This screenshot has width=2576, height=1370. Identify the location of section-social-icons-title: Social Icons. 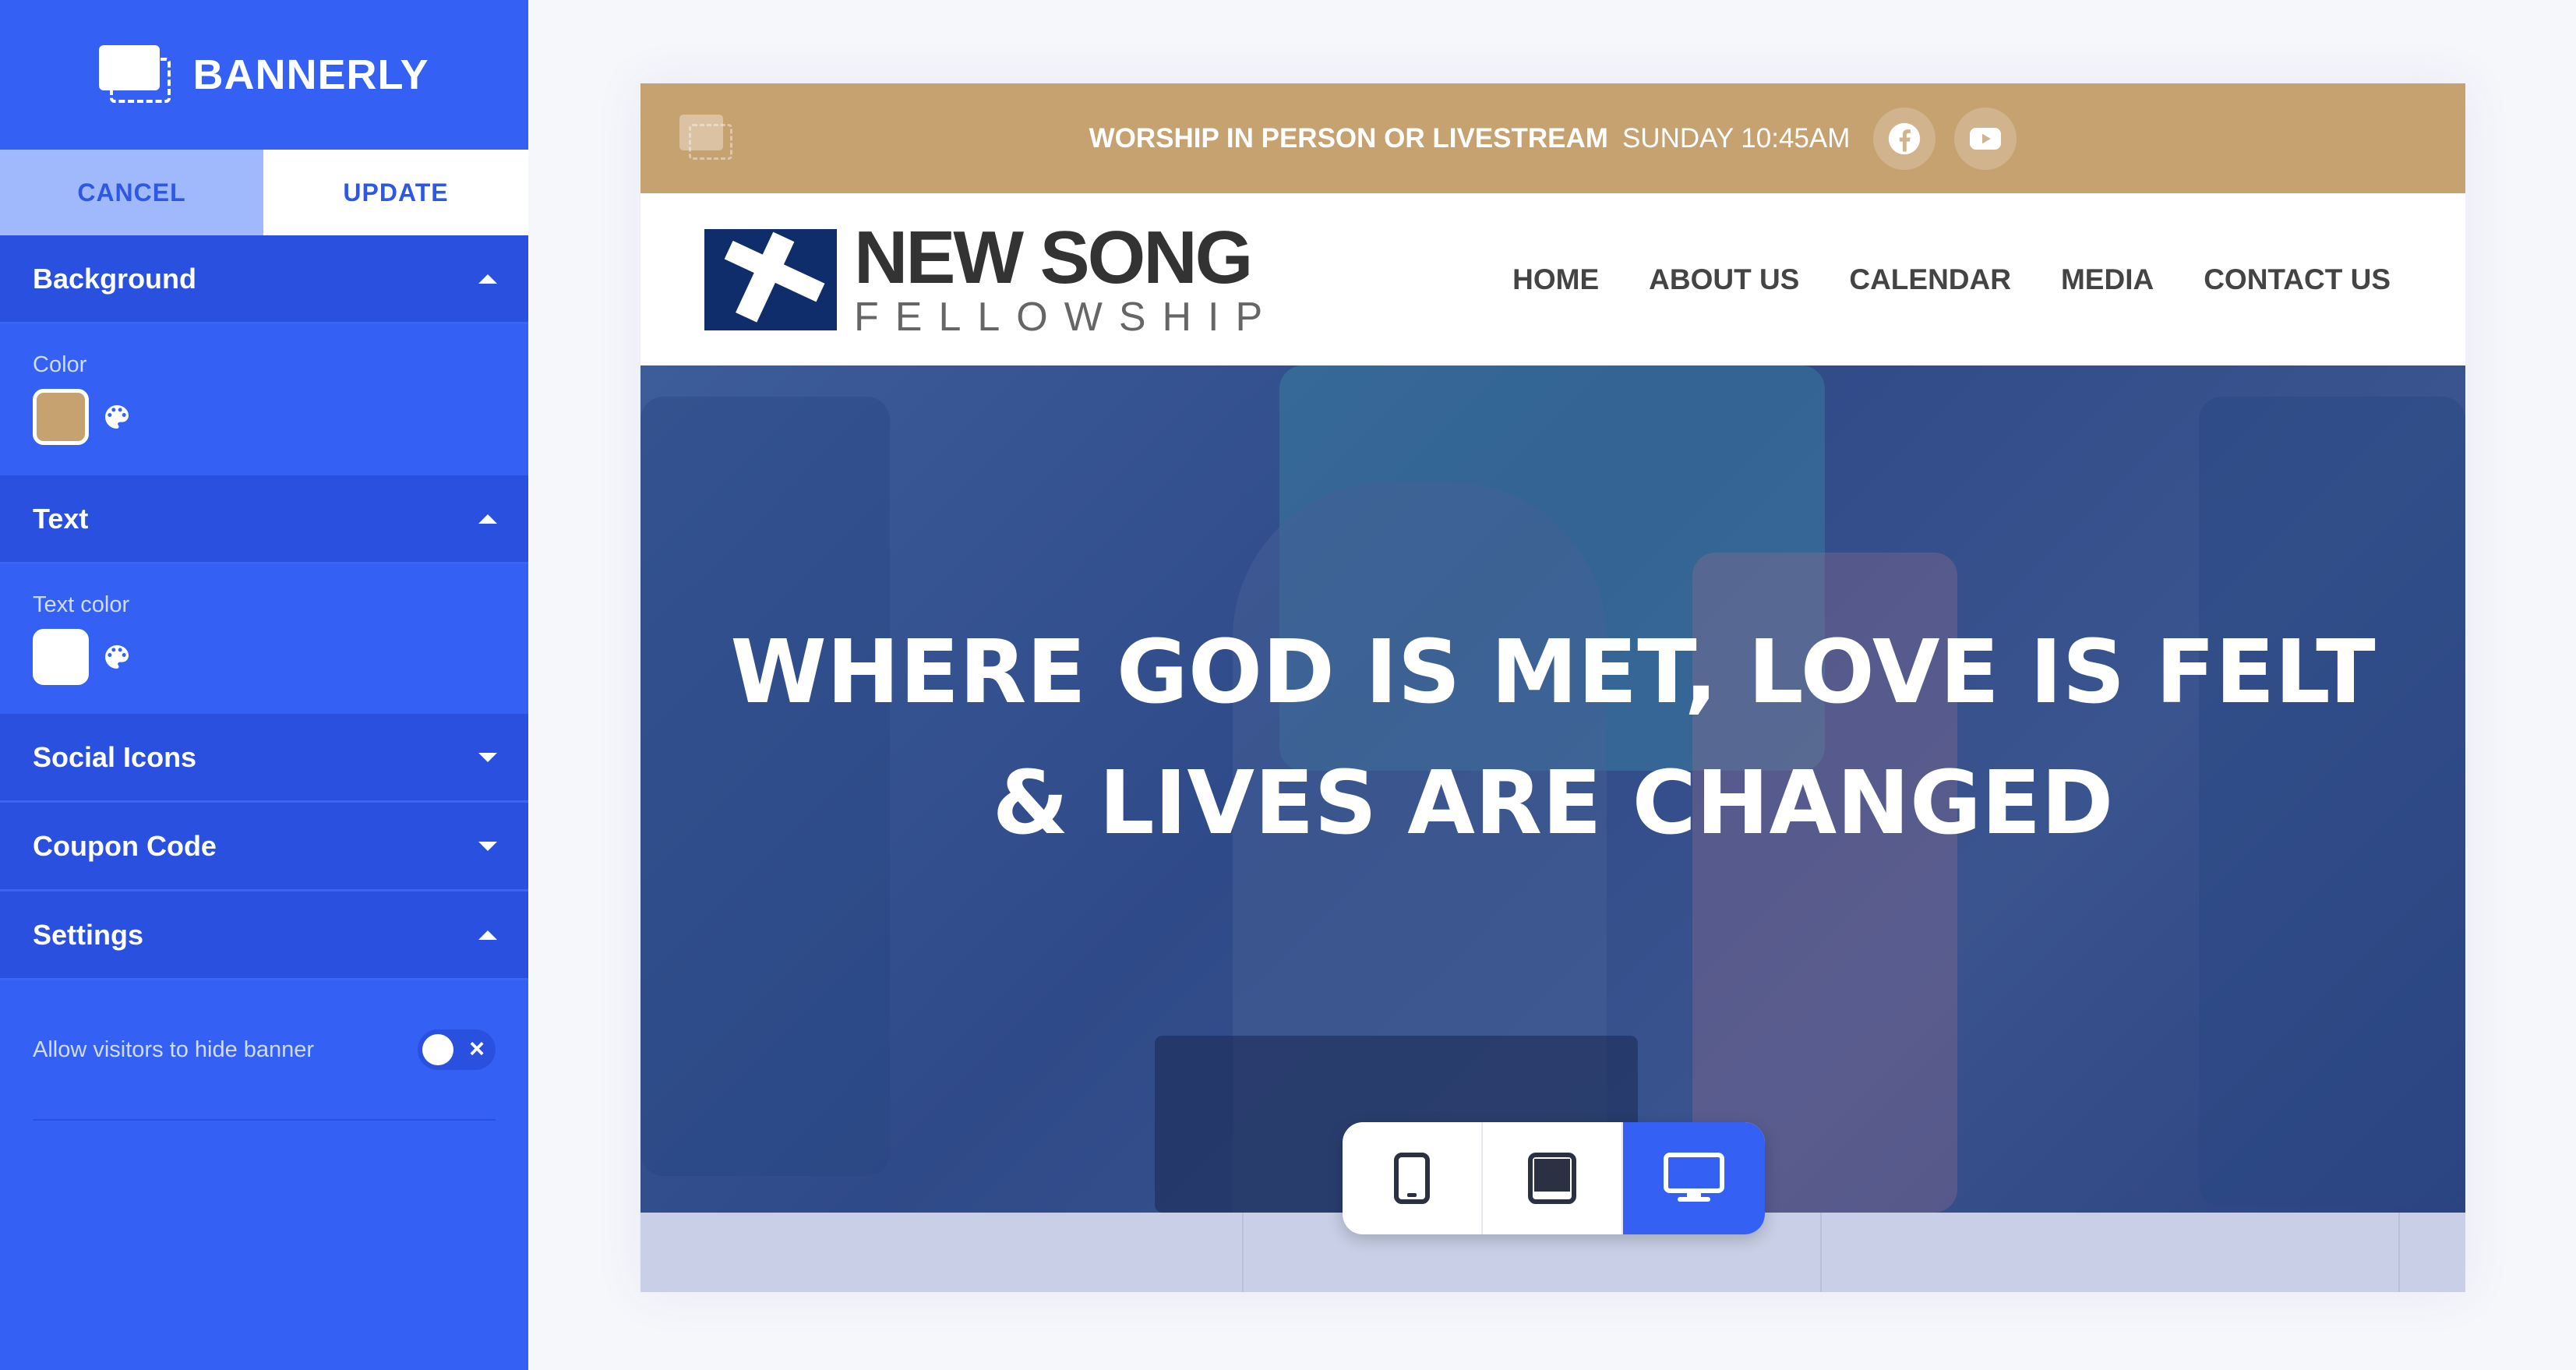
(115, 756).